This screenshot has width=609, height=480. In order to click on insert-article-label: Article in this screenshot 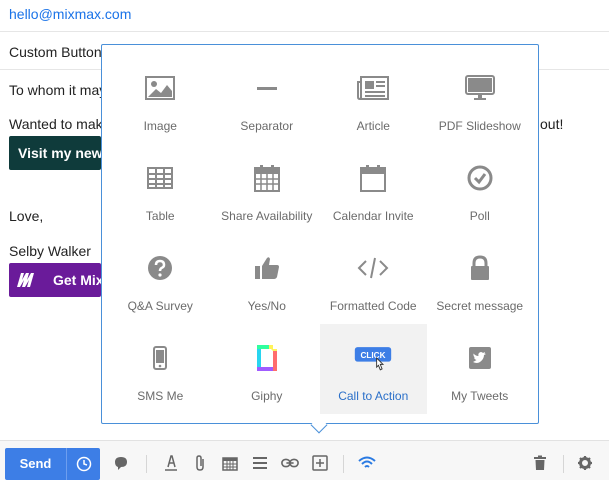, I will do `click(373, 126)`.